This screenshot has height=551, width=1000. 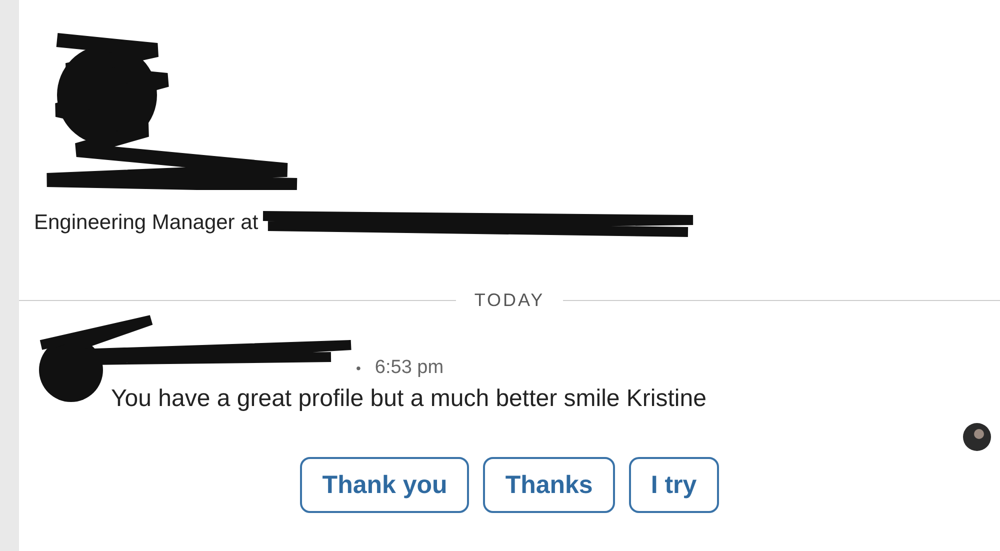 What do you see at coordinates (549, 485) in the screenshot?
I see `quick-reply-button: Thanks` at bounding box center [549, 485].